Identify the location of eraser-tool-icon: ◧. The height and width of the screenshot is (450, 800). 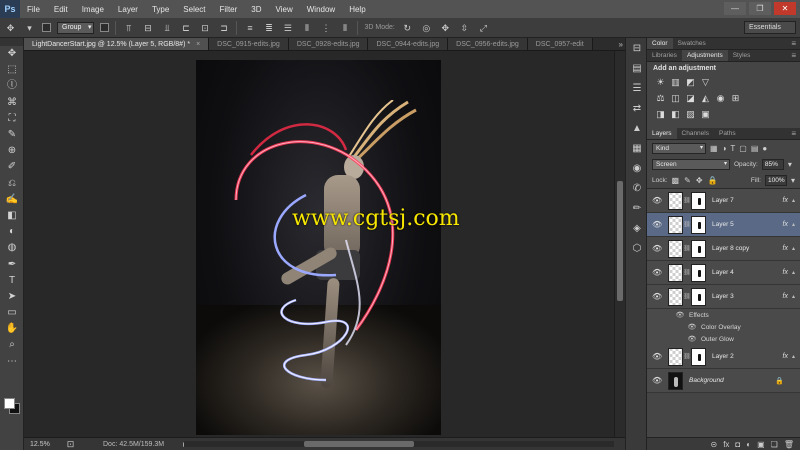
(12, 216).